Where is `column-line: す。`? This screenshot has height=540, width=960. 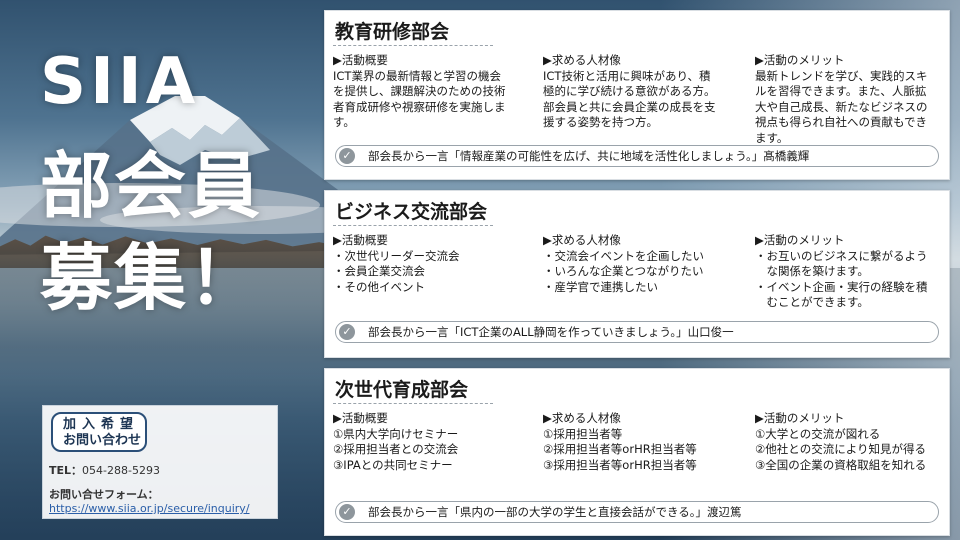 column-line: す。 is located at coordinates (344, 122).